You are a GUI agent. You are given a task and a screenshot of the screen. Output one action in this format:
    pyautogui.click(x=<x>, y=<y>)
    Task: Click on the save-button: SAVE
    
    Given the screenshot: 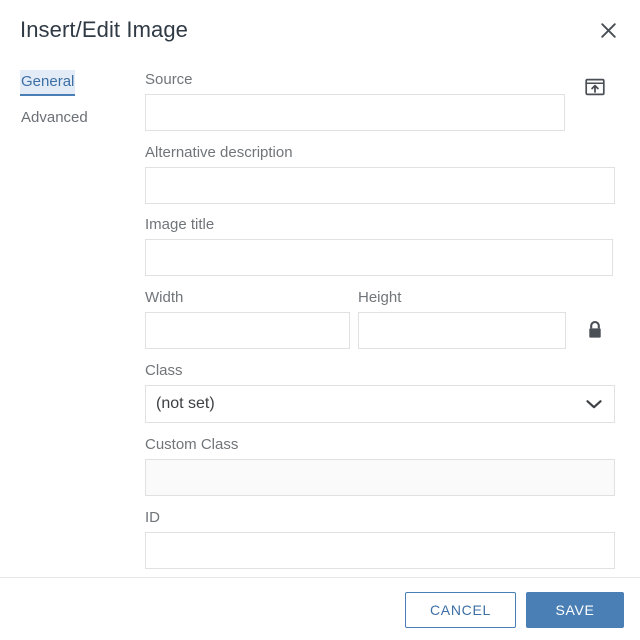 What is the action you would take?
    pyautogui.click(x=575, y=610)
    